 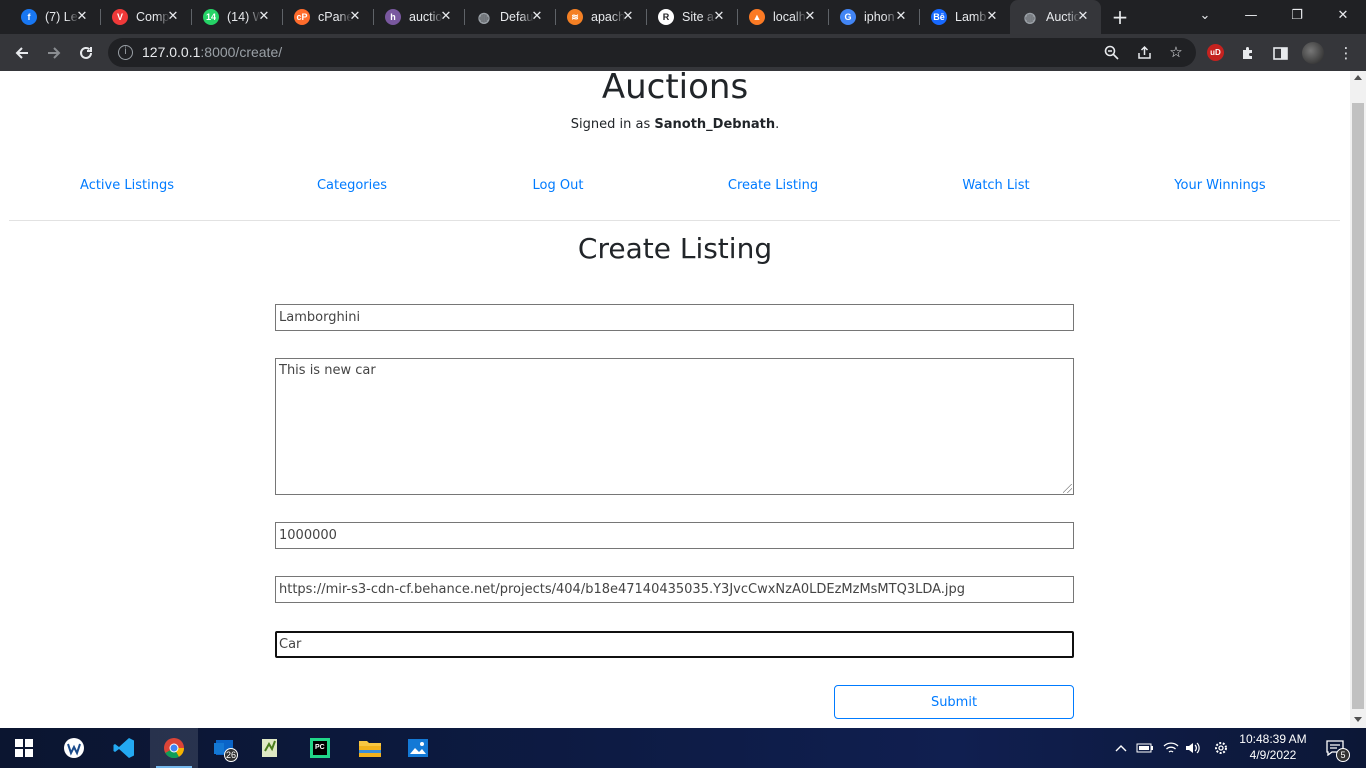 I want to click on page-heading: Create Listing, so click(x=675, y=248).